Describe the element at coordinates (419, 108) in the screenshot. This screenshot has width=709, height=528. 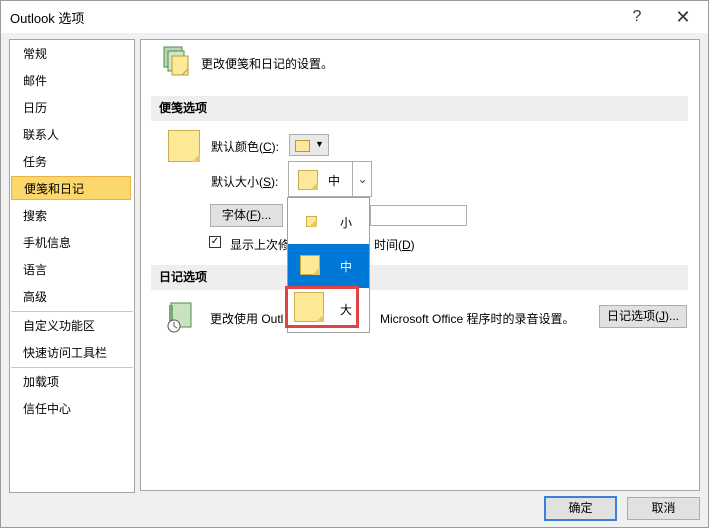
I see `notes-options-header: 便笺选项` at that location.